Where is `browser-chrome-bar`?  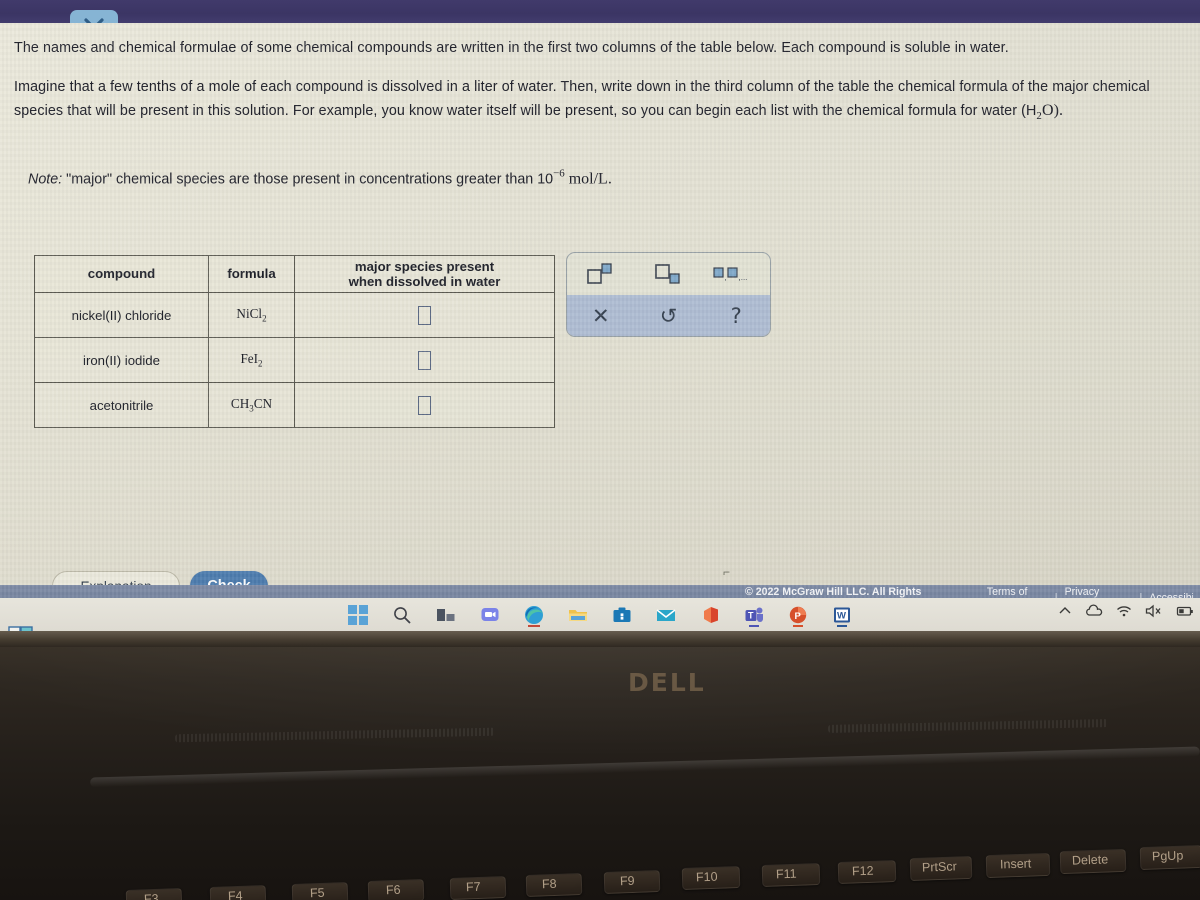 browser-chrome-bar is located at coordinates (600, 11).